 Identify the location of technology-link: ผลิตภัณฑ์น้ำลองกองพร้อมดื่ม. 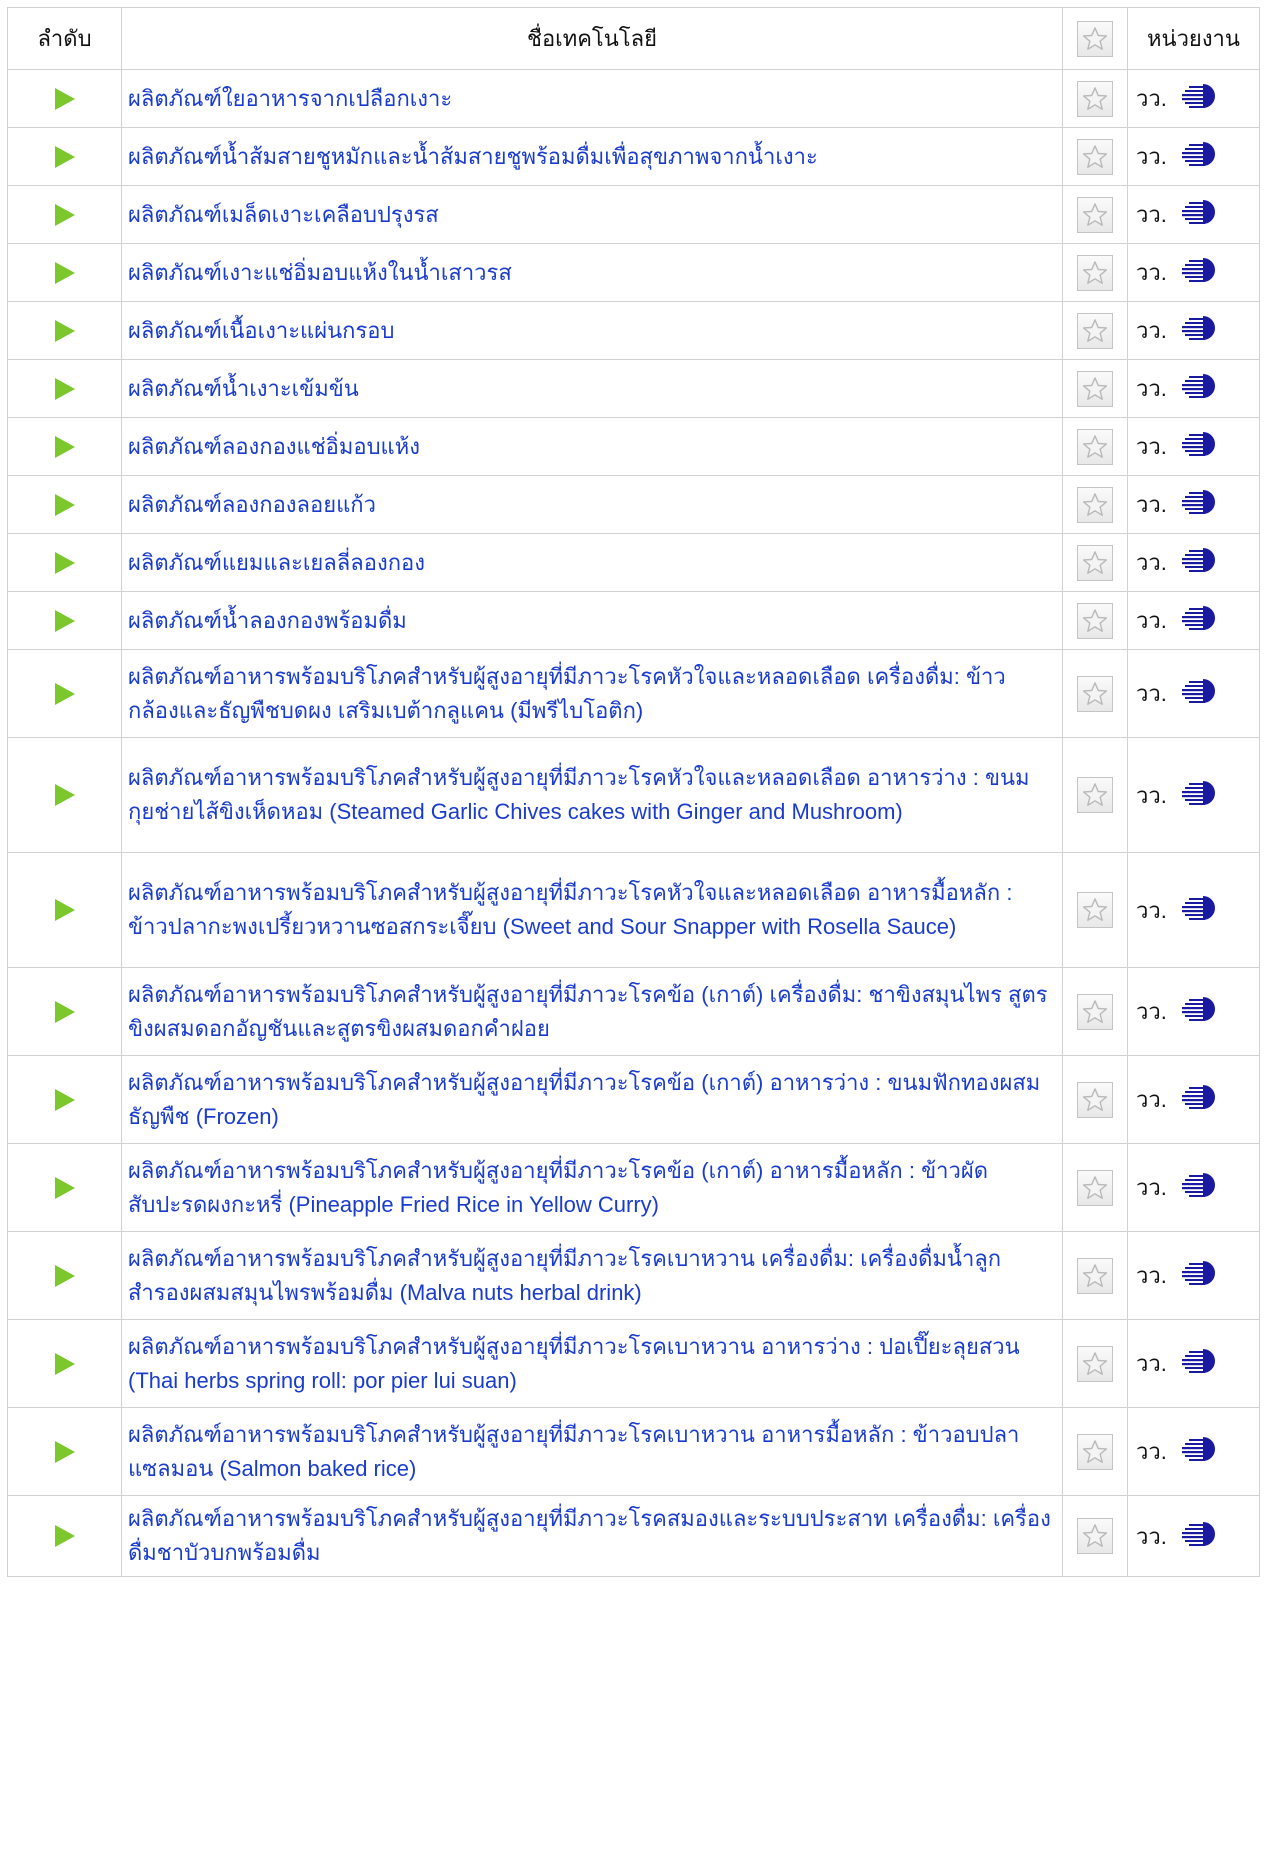
(267, 620).